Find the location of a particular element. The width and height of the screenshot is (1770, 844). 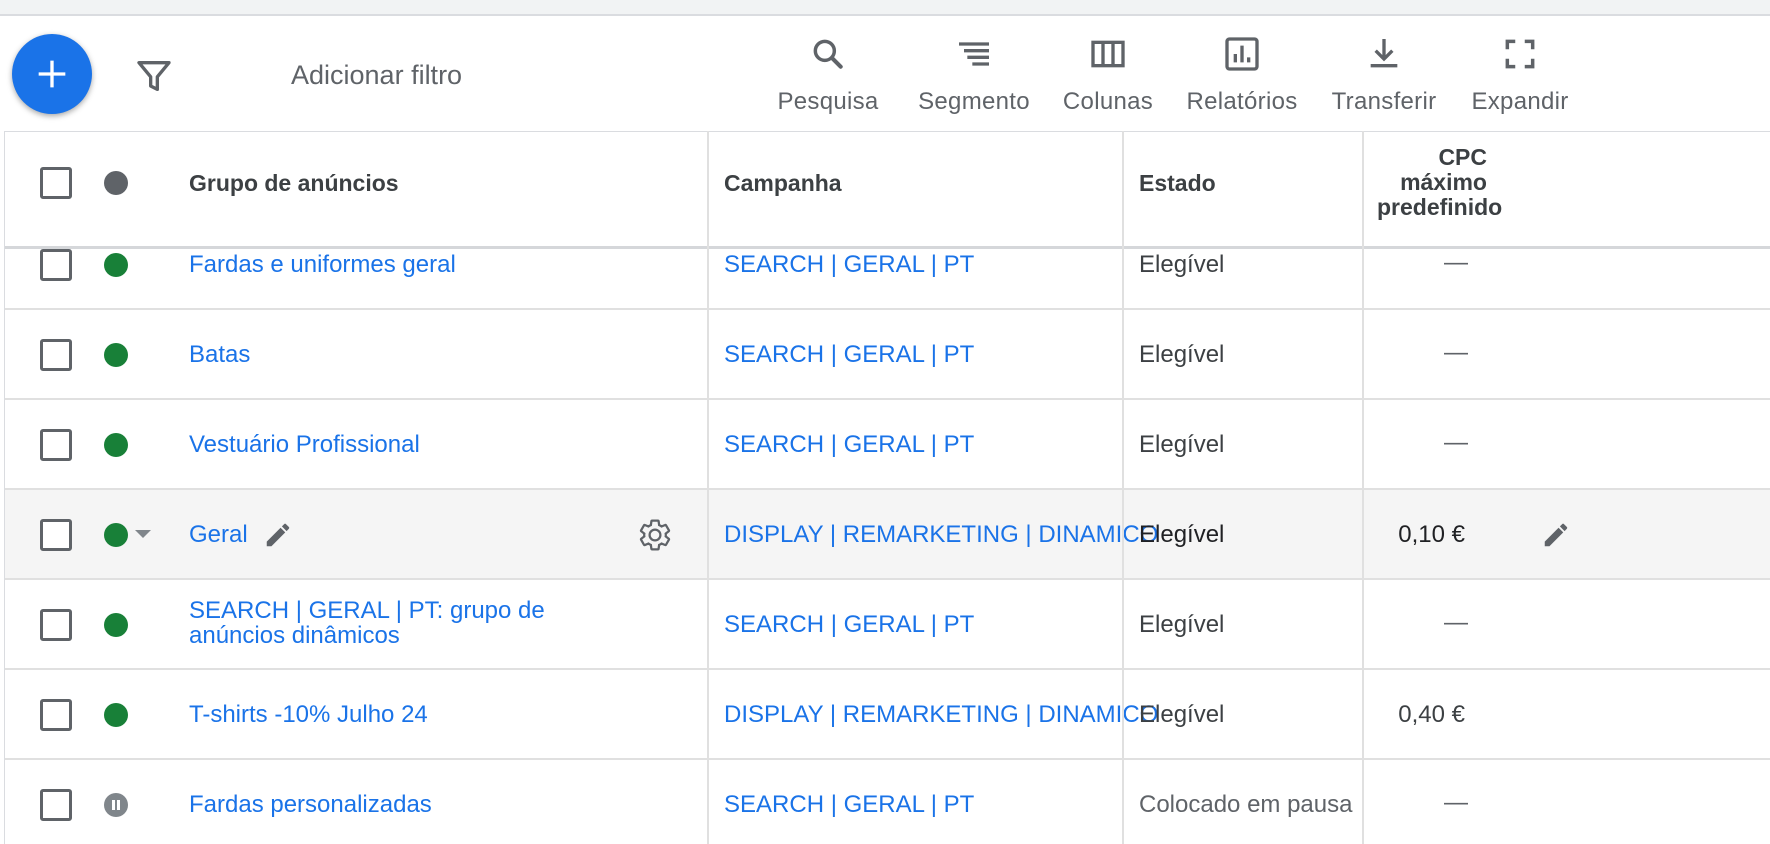

segment-icon is located at coordinates (974, 54).